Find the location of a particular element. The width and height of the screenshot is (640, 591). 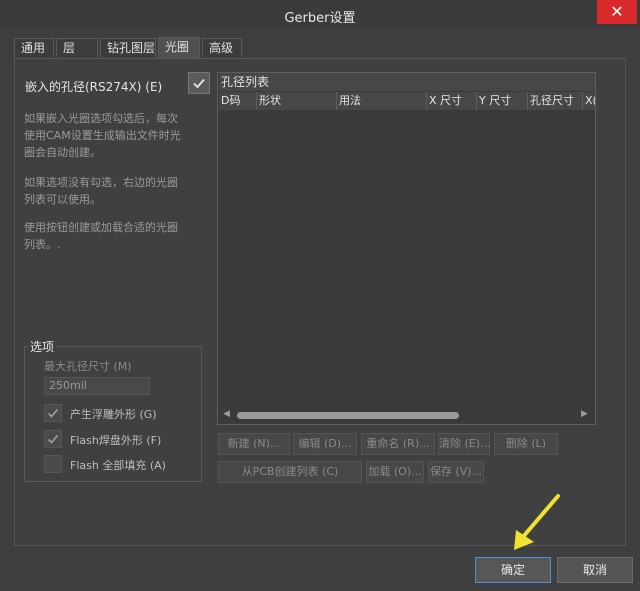

ok-button: 确定 is located at coordinates (513, 570).